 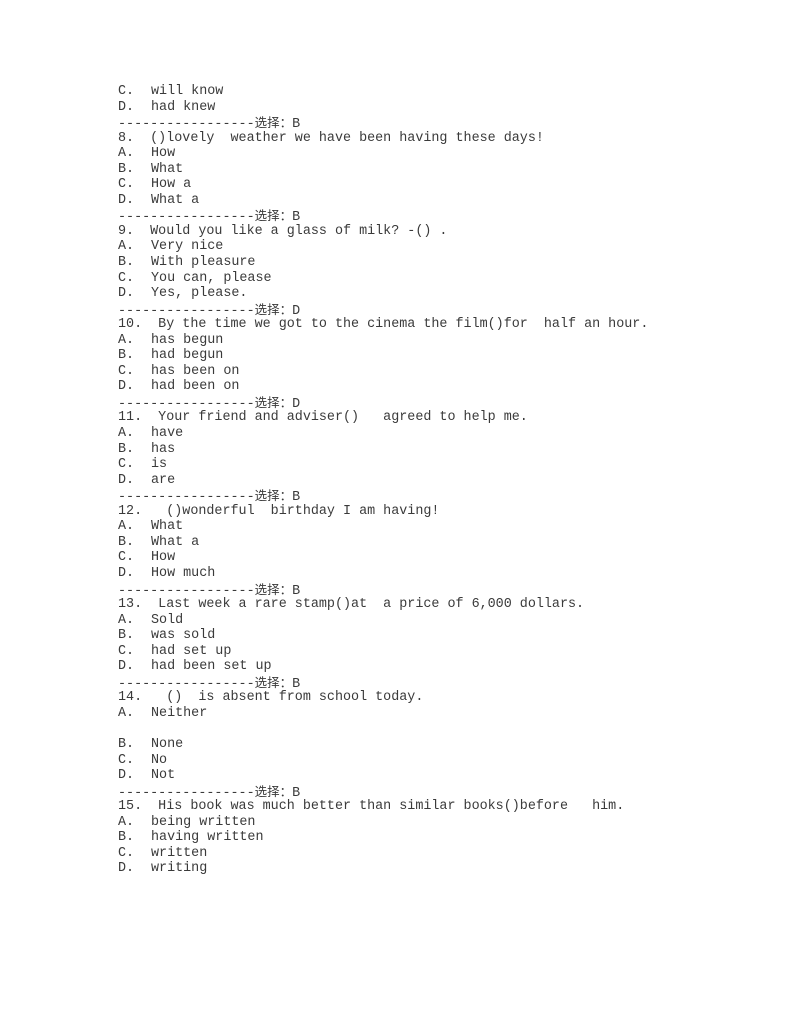 I want to click on option-item: C. written, so click(x=428, y=854).